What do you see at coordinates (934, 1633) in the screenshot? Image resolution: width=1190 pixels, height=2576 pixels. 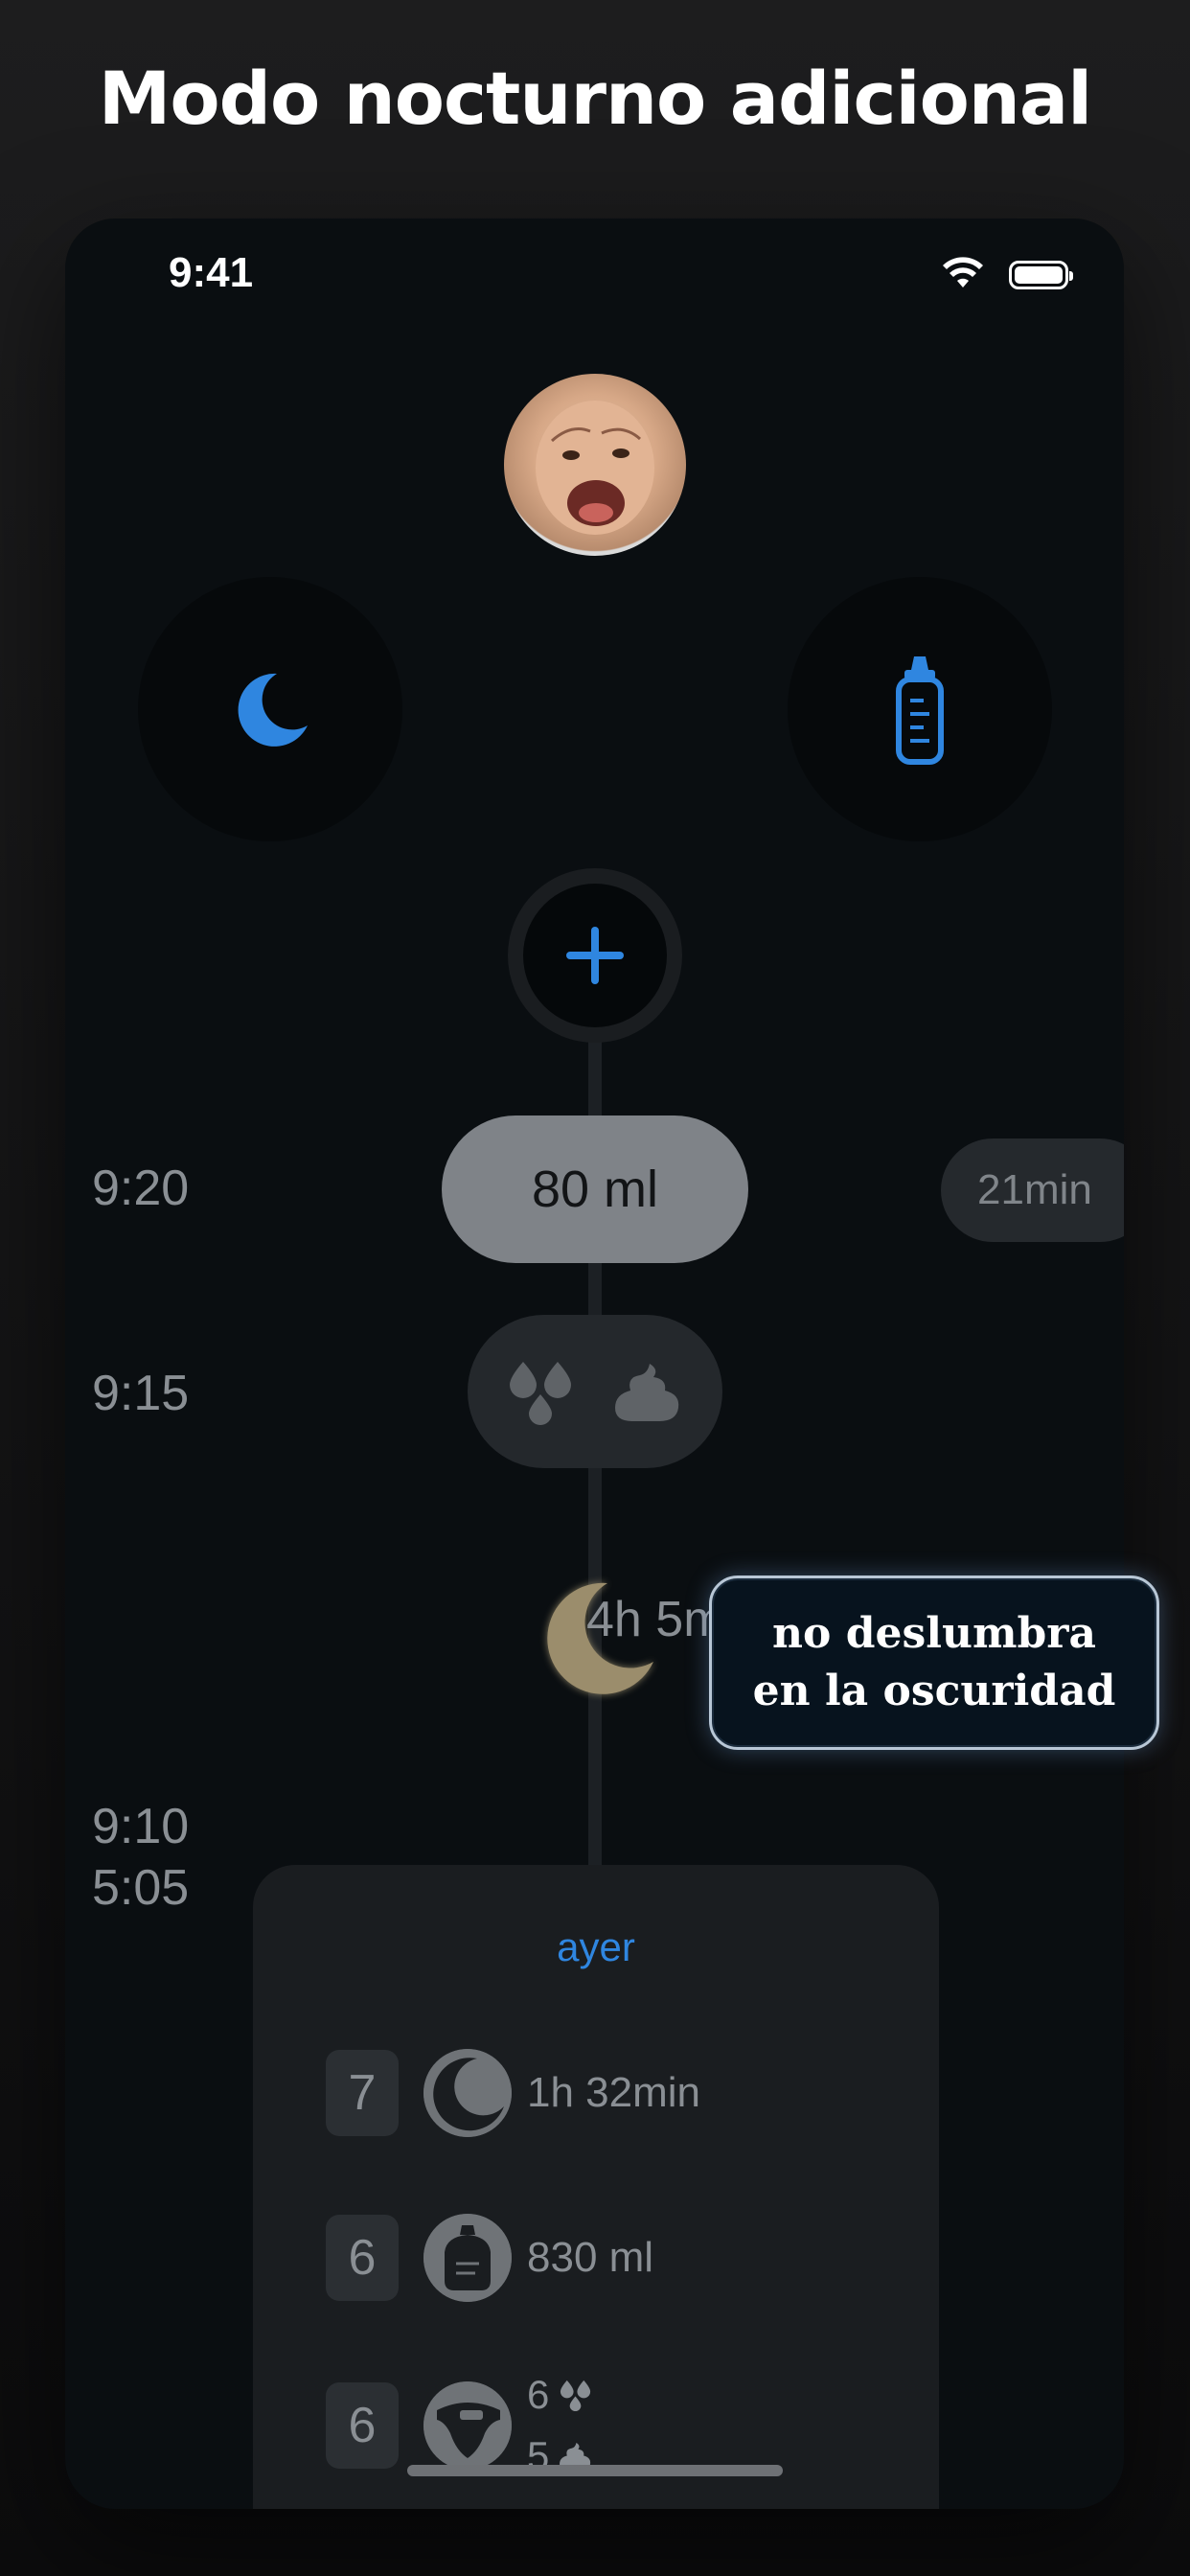 I see `callout-line-1: no deslumbra` at bounding box center [934, 1633].